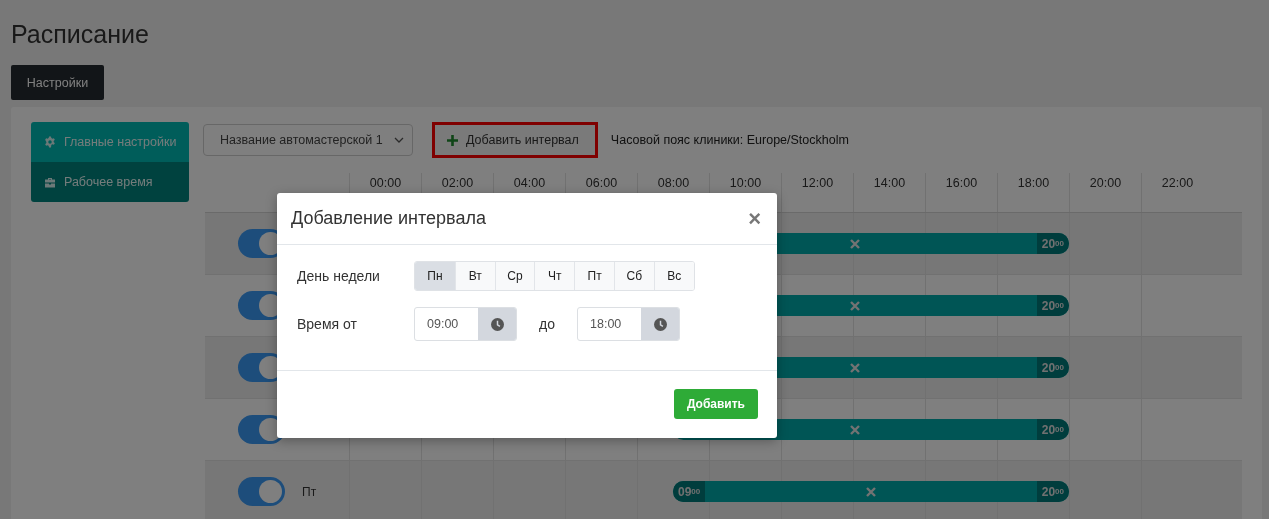 Image resolution: width=1269 pixels, height=519 pixels. I want to click on start-time: 09$^{00}$, so click(689, 491).